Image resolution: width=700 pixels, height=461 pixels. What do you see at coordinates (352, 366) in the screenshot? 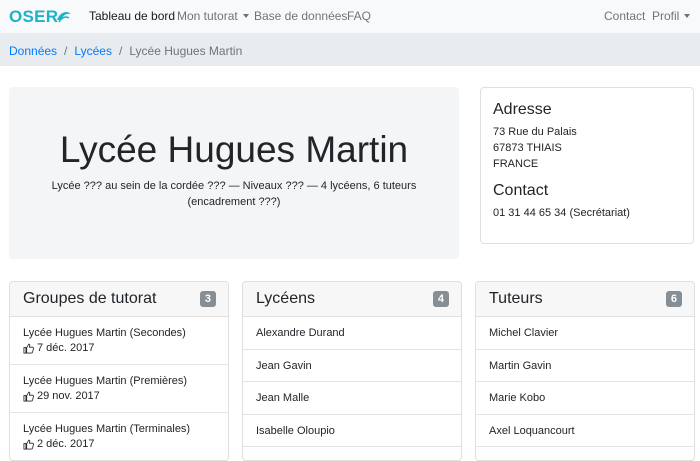
I see `list-item: Jean Gavin` at bounding box center [352, 366].